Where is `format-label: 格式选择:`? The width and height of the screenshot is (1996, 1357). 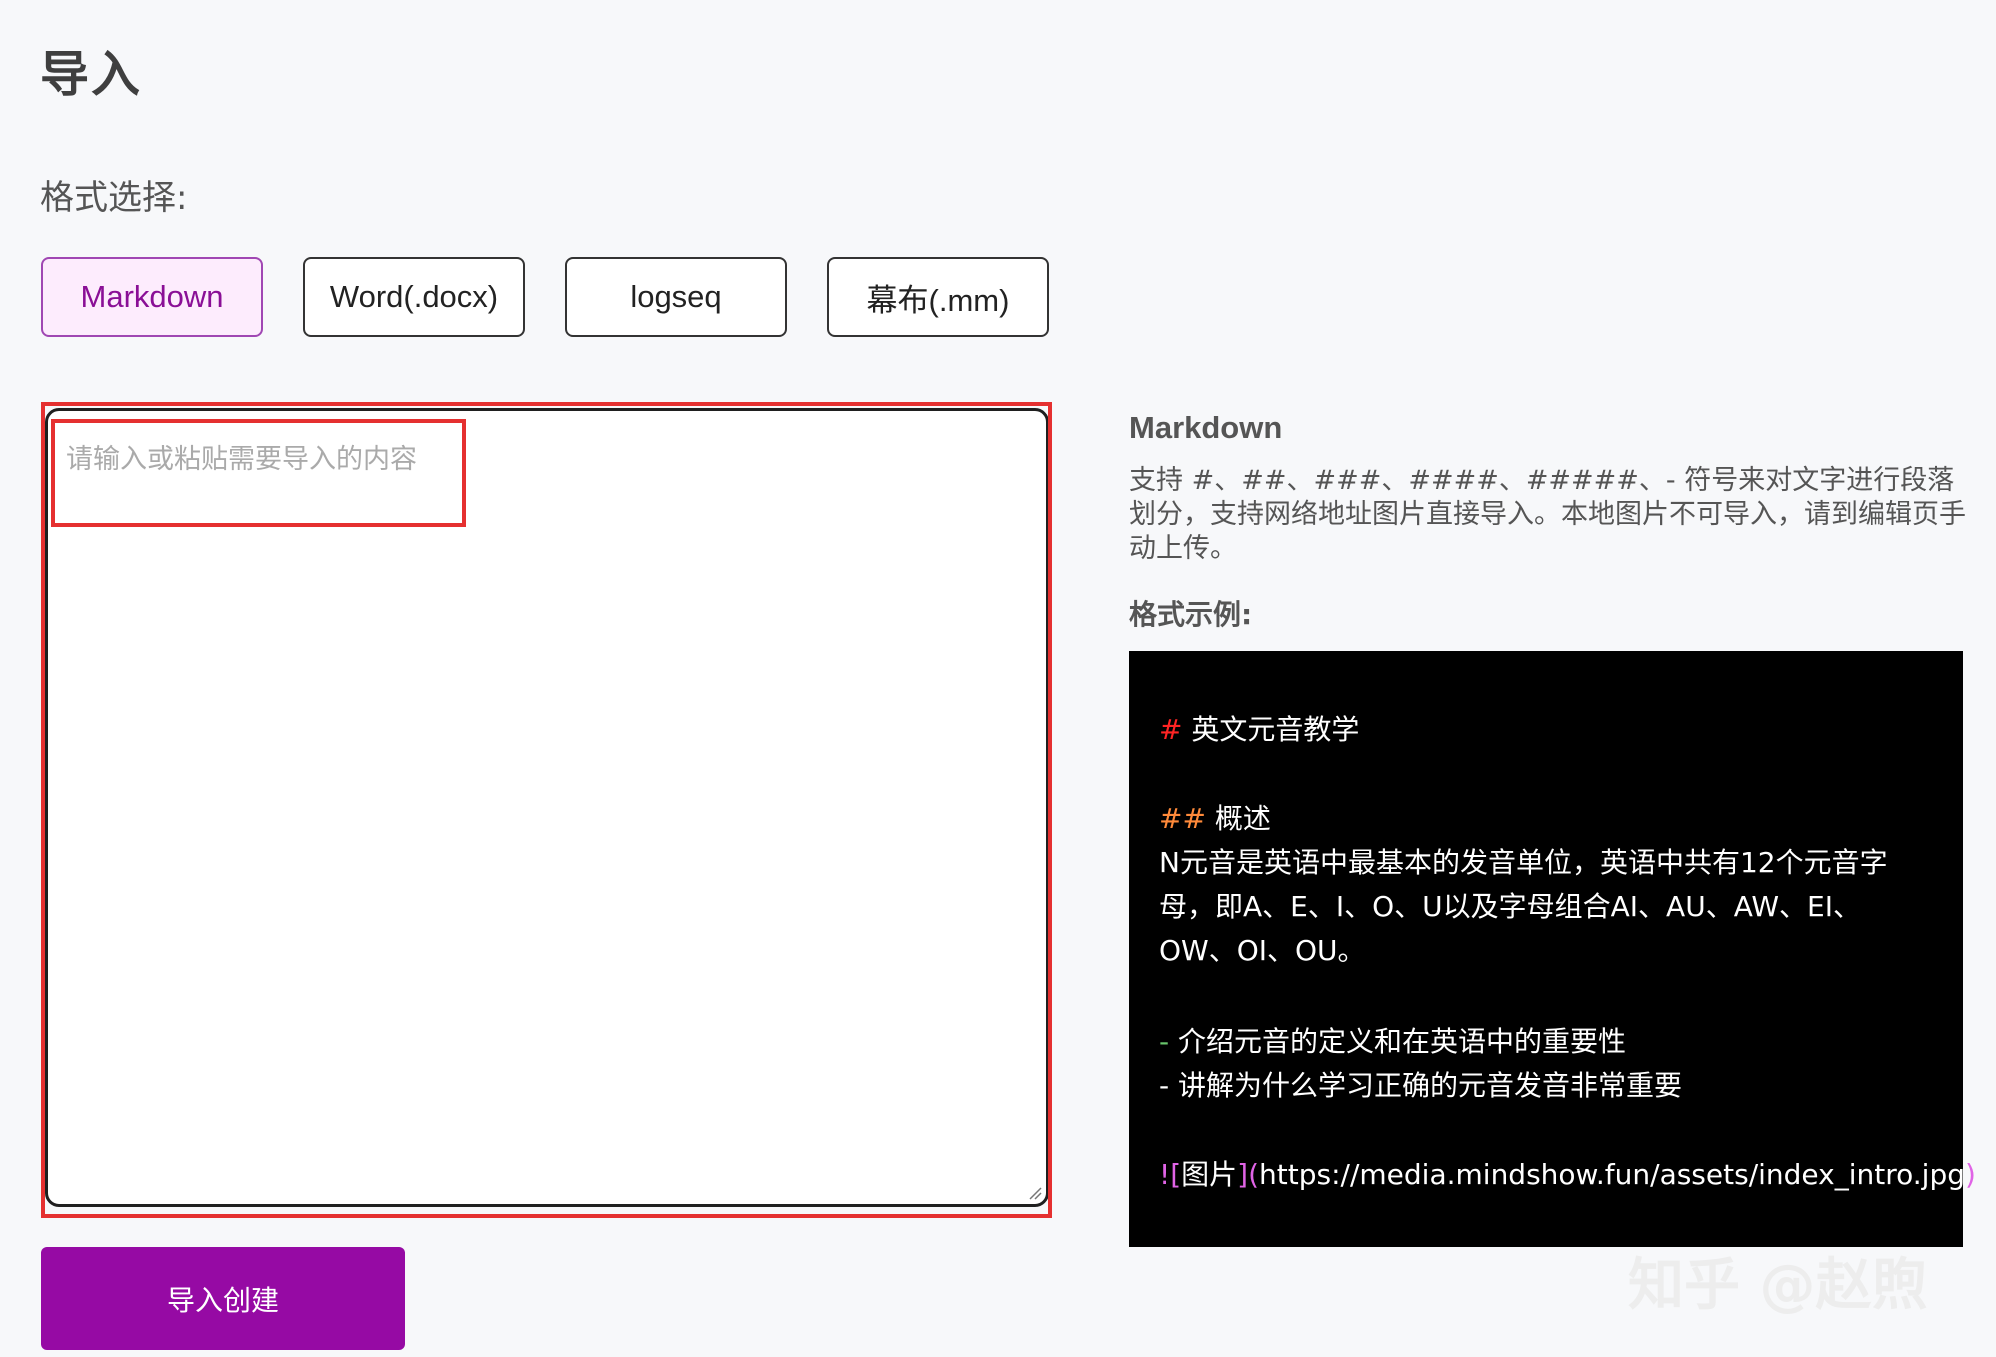 format-label: 格式选择: is located at coordinates (114, 198).